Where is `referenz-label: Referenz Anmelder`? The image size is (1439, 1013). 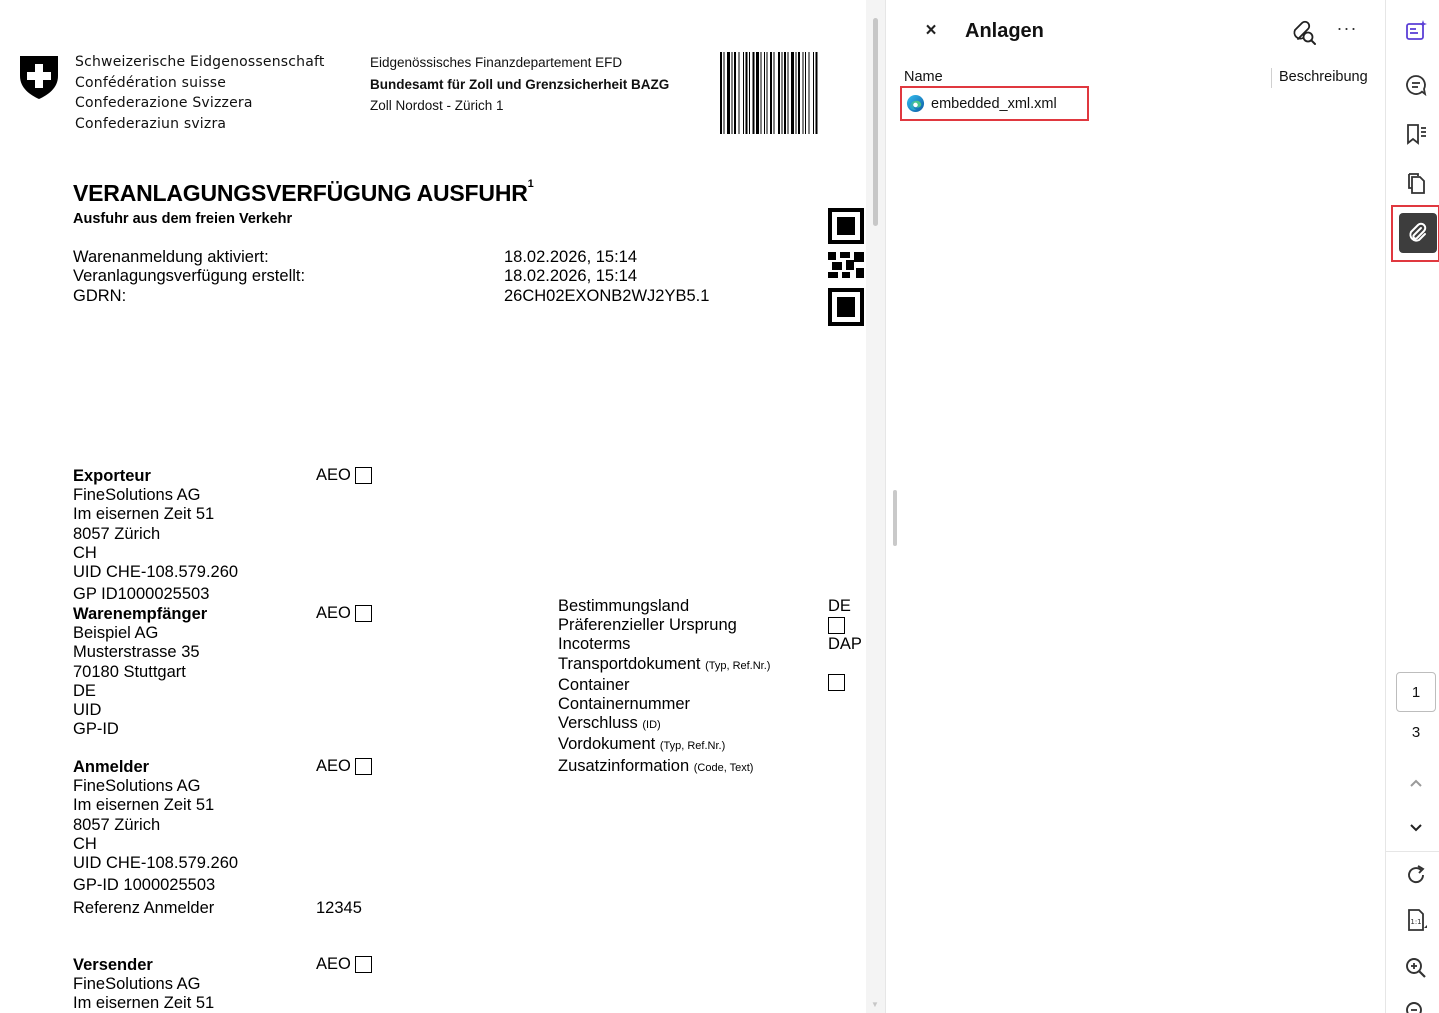
referenz-label: Referenz Anmelder is located at coordinates (144, 908).